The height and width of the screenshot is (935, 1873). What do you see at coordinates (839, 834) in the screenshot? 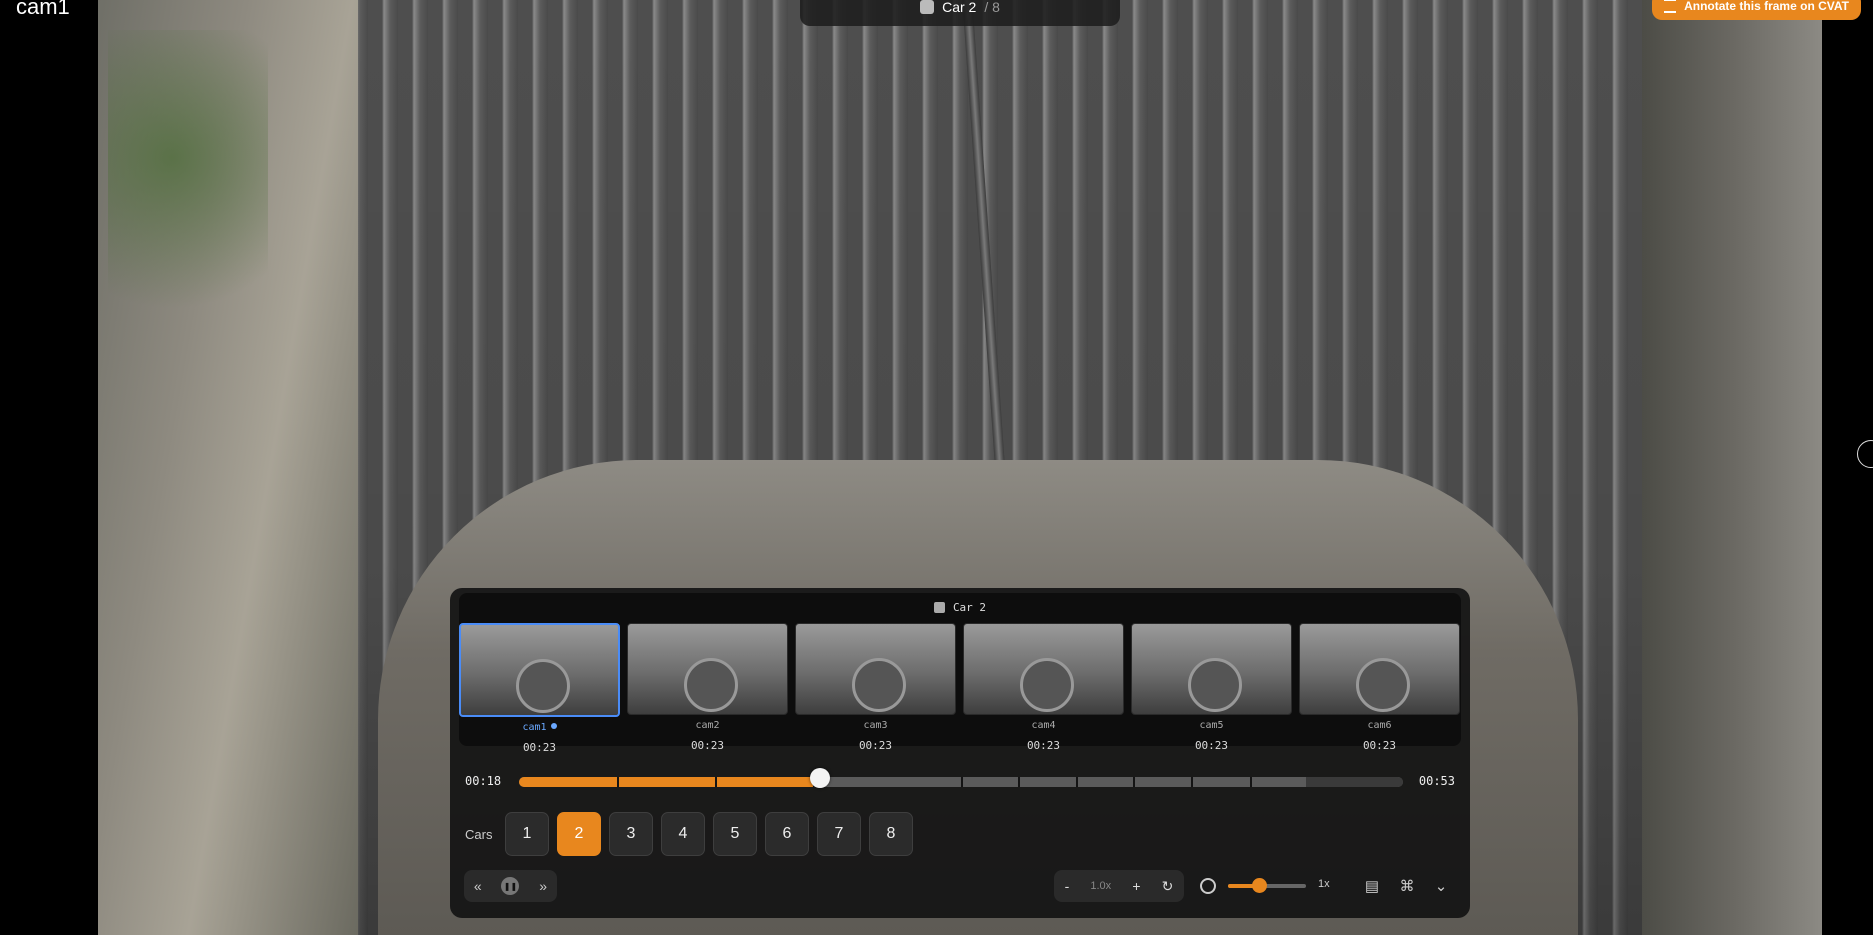
I see `car-button: 7` at bounding box center [839, 834].